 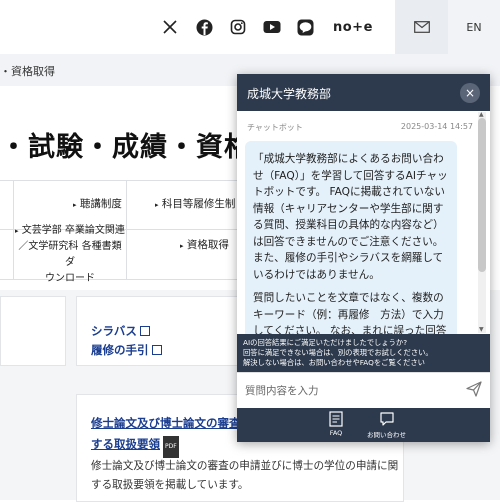 I want to click on menu-item-label: 聴講制度, so click(x=100, y=204).